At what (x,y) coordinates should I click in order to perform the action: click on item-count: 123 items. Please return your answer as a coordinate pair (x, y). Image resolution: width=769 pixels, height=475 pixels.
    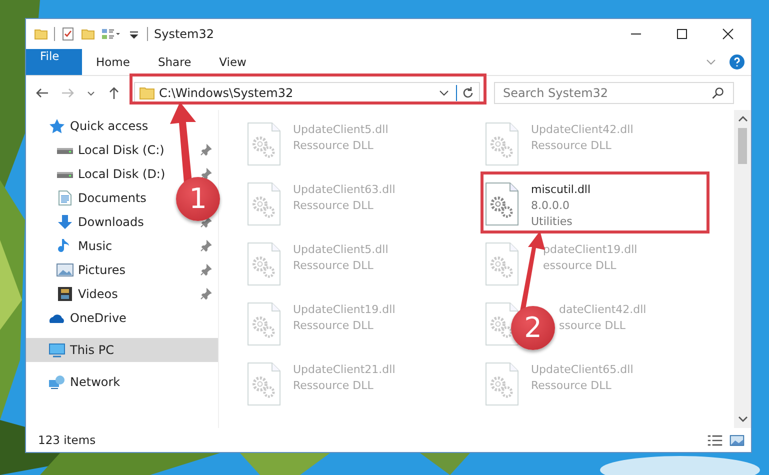
    Looking at the image, I should click on (67, 440).